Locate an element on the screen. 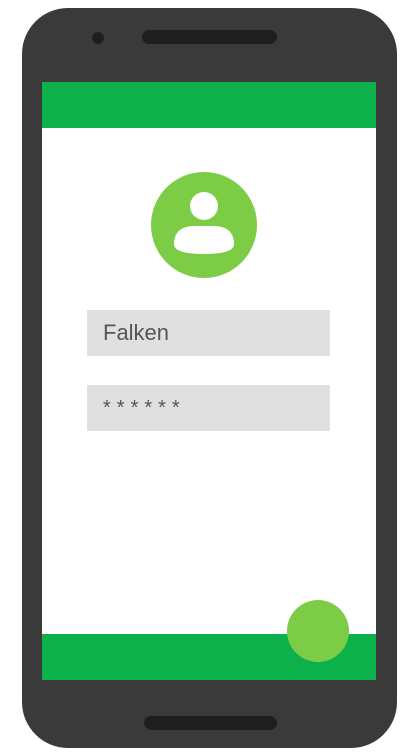 This screenshot has width=407, height=753. avatar-circle is located at coordinates (204, 225).